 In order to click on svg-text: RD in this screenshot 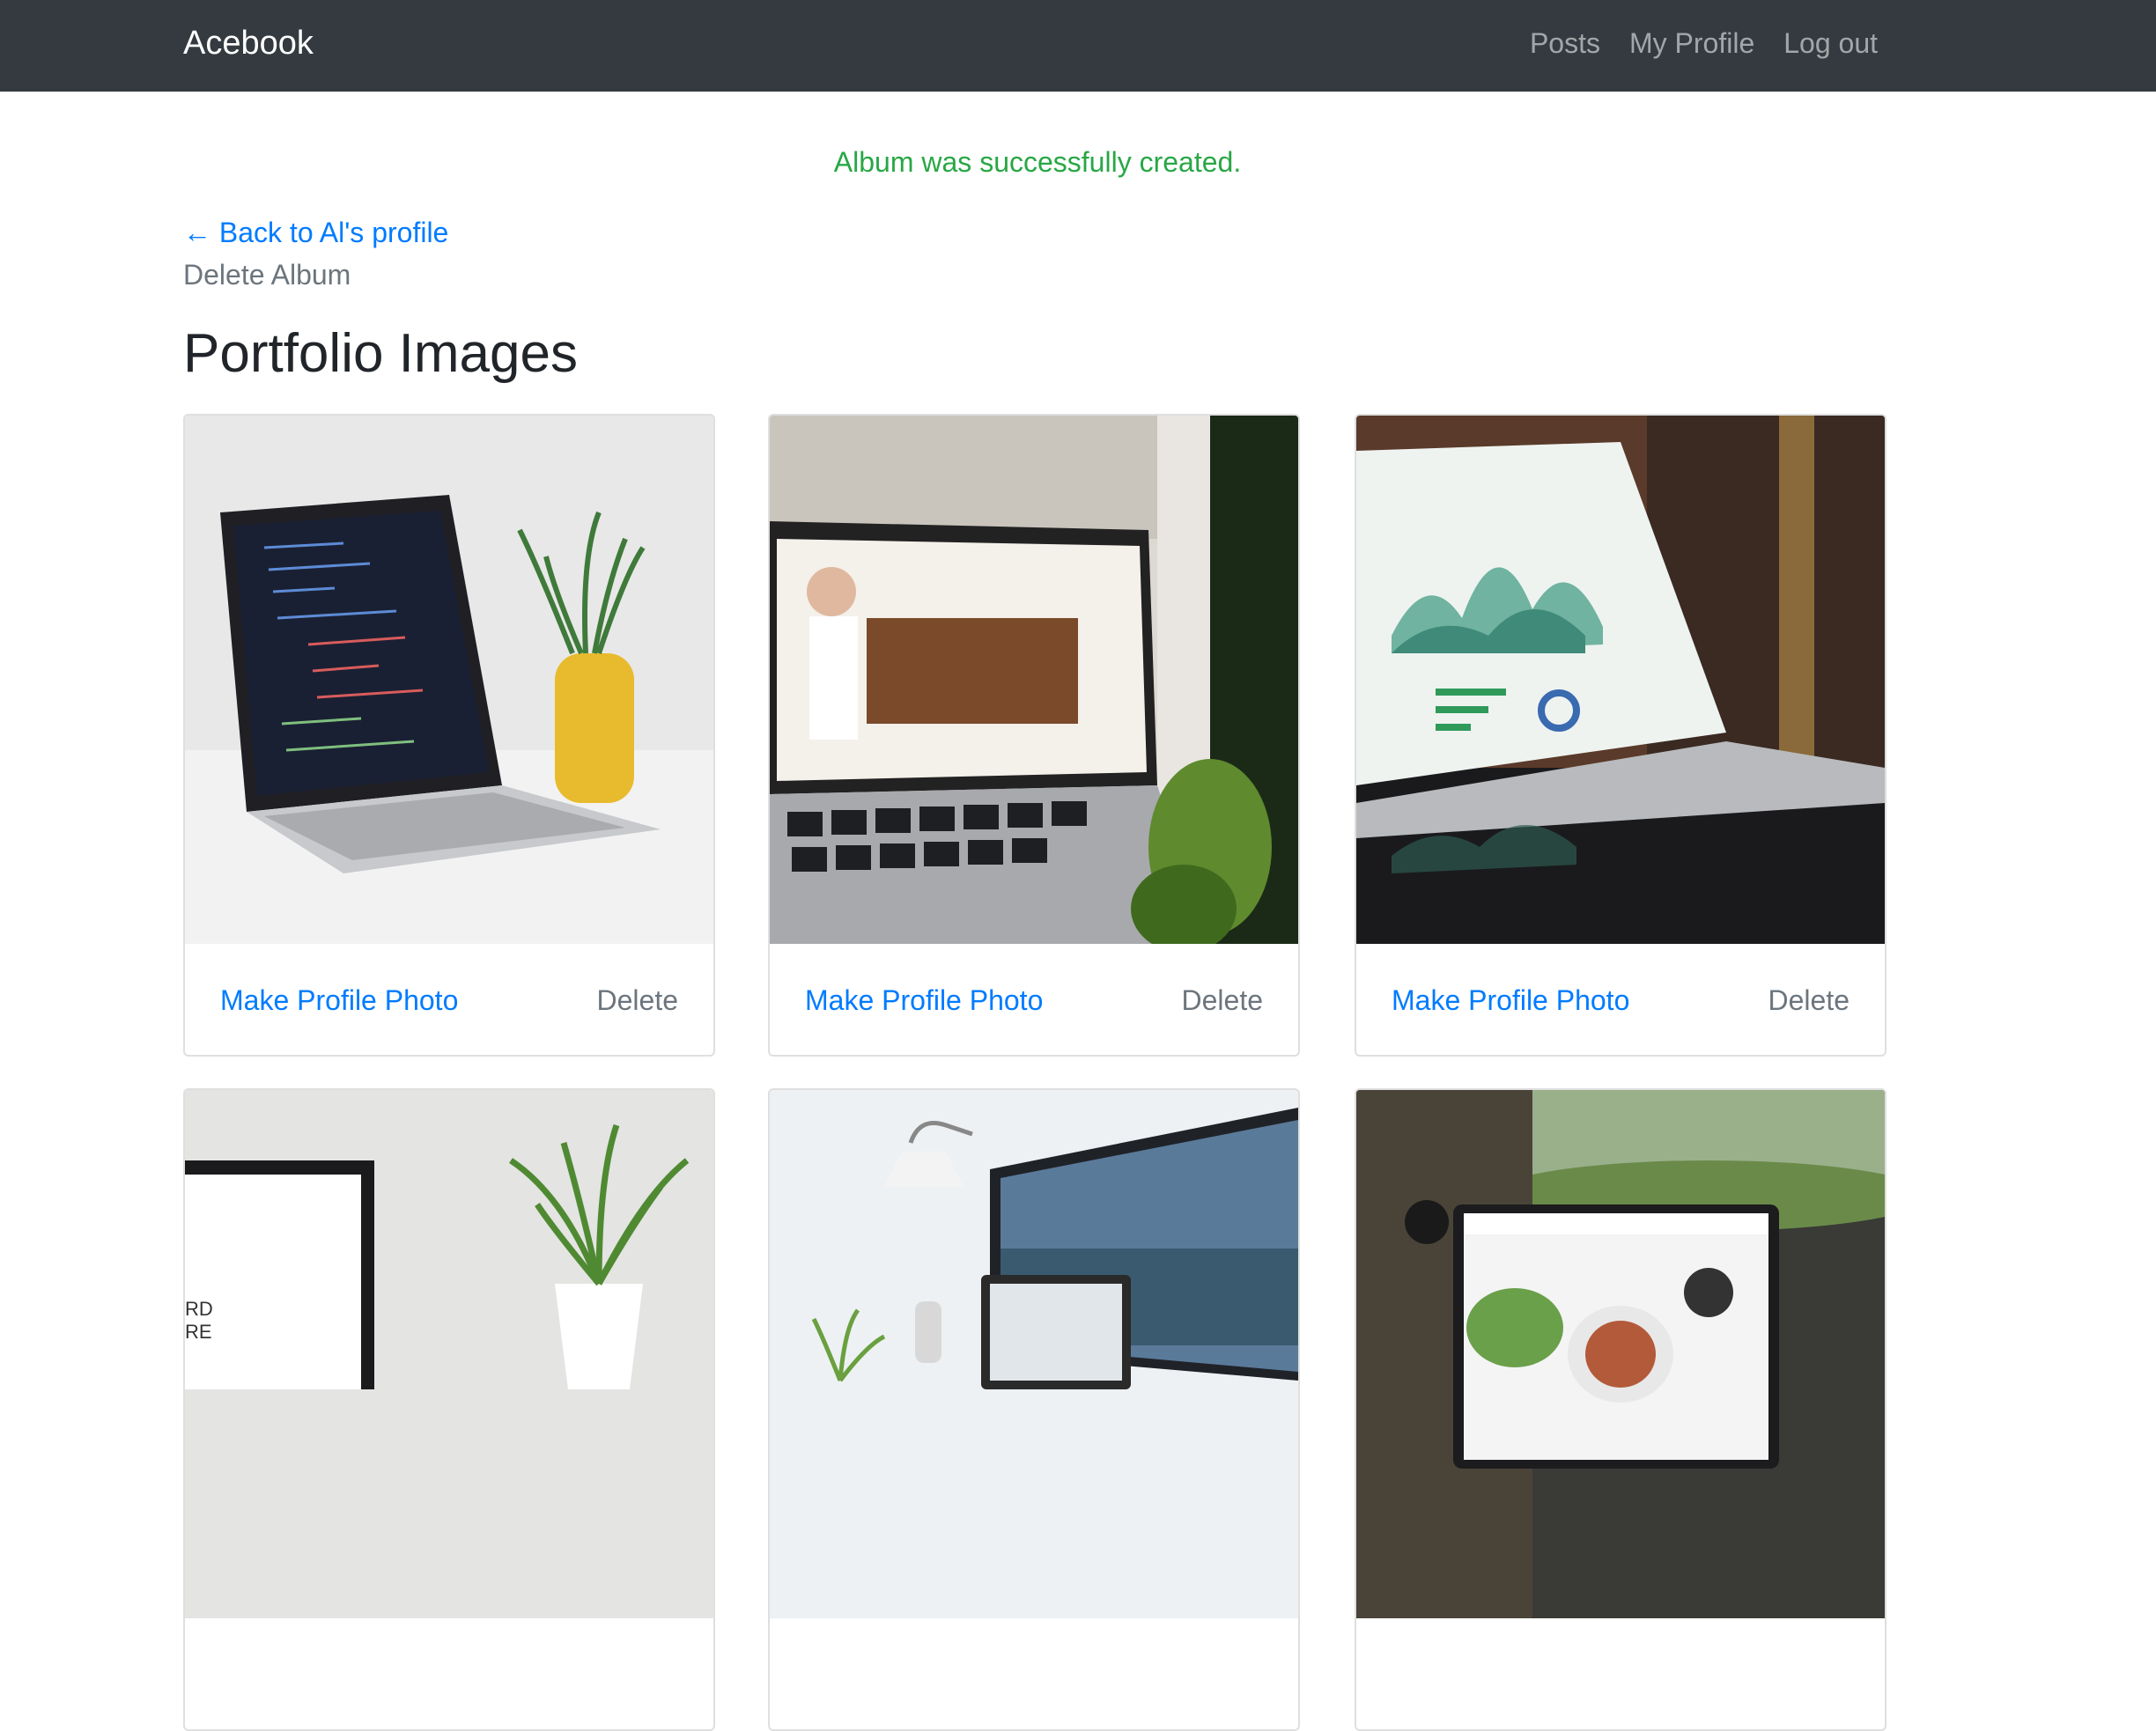, I will do `click(199, 1309)`.